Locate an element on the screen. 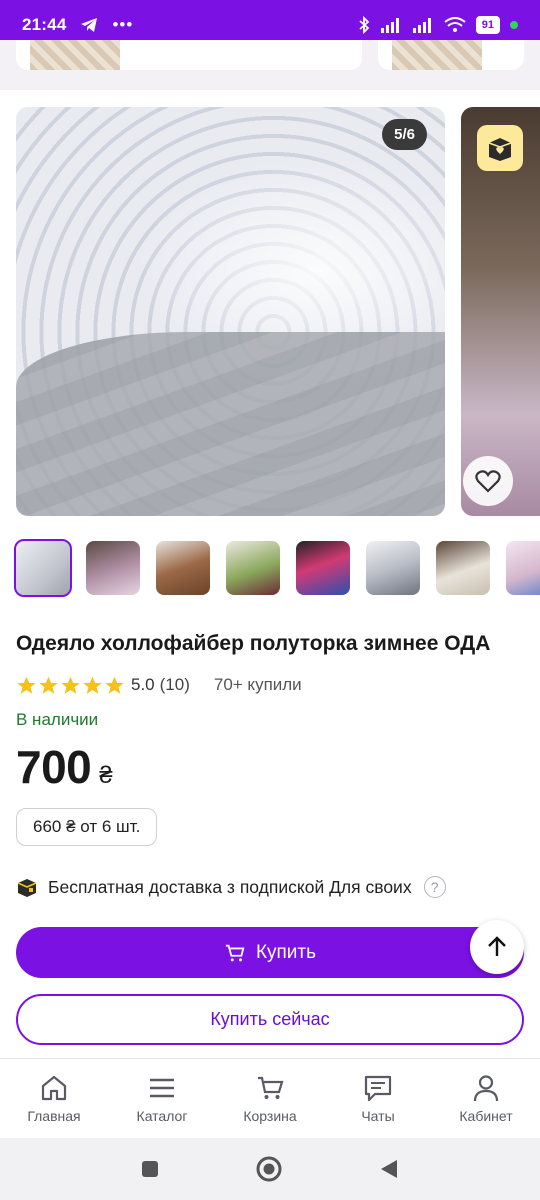  home-circle-icon is located at coordinates (269, 1169).